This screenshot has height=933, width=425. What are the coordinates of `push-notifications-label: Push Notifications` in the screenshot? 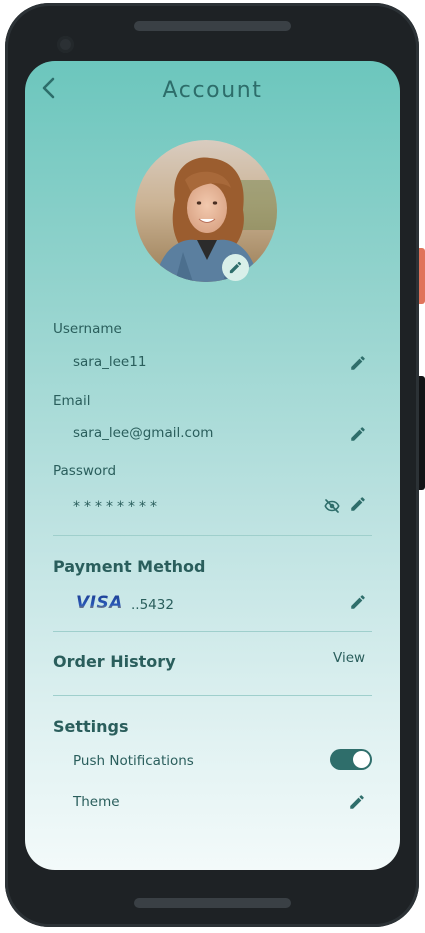 It's located at (133, 761).